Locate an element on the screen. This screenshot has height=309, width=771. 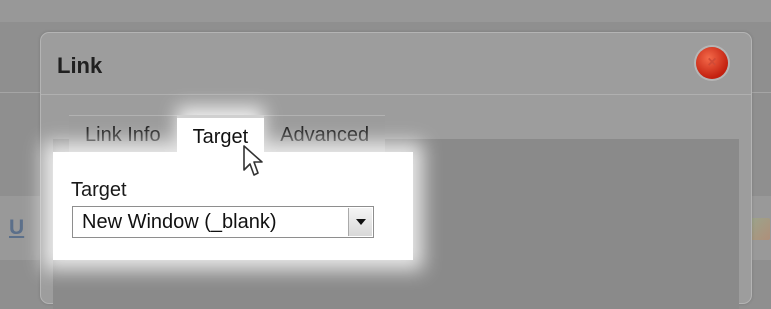
close-button: × is located at coordinates (712, 63).